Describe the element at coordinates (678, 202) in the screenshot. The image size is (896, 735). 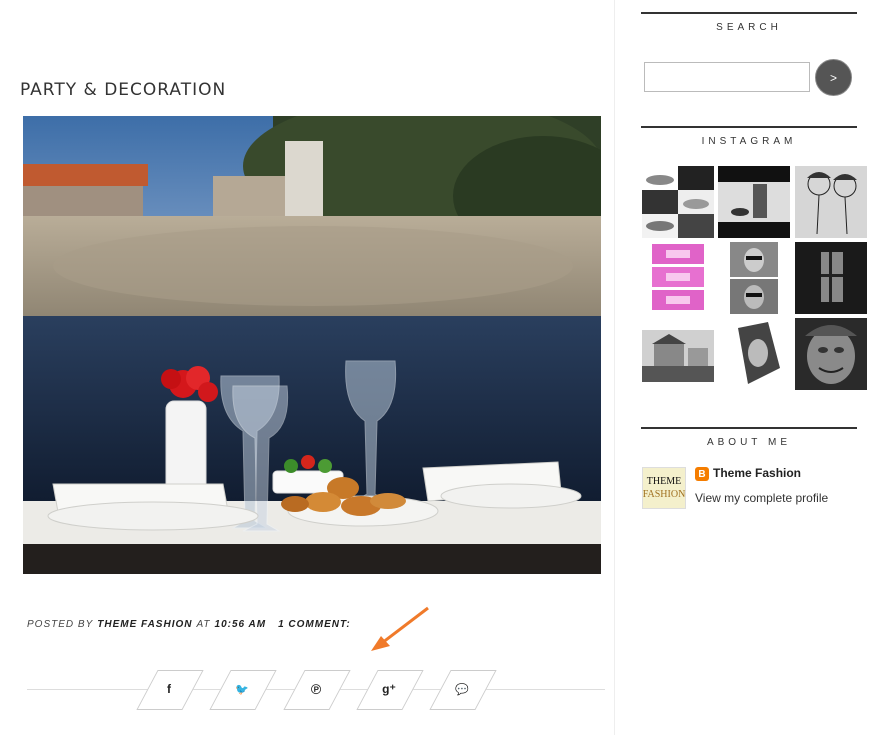
I see `instagram-photo-cars` at that location.